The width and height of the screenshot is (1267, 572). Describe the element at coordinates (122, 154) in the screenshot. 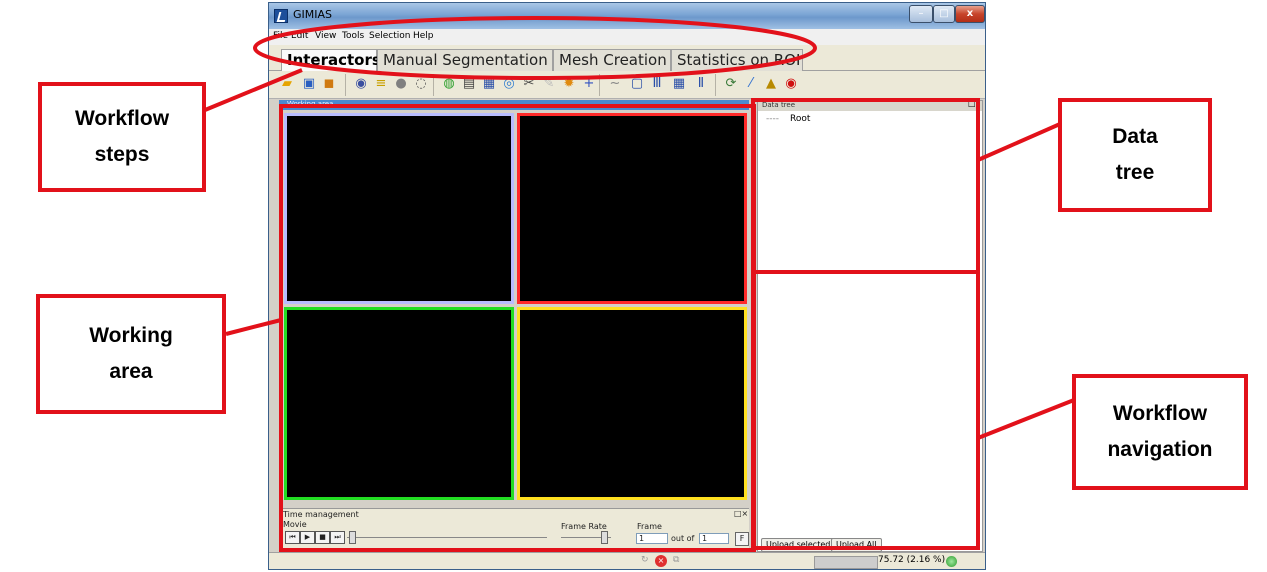

I see `callout-workflow-steps-line2: steps` at that location.